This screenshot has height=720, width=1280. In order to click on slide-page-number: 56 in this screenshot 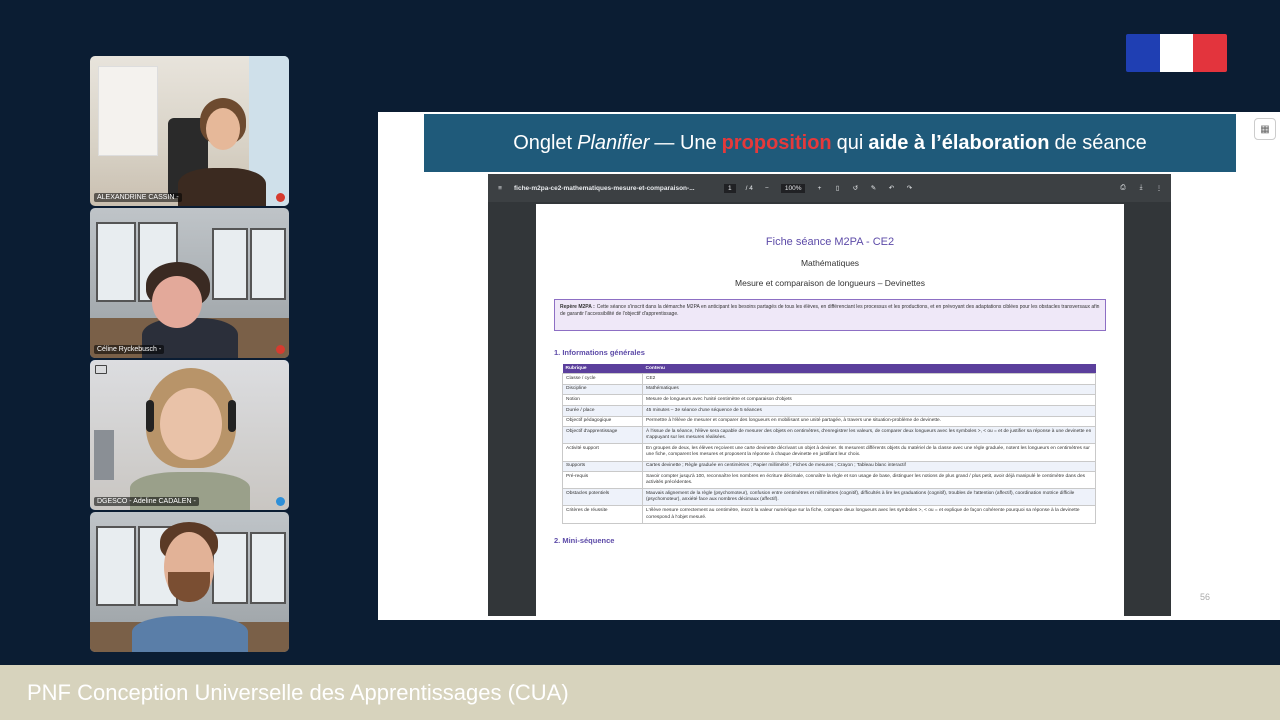, I will do `click(1204, 597)`.